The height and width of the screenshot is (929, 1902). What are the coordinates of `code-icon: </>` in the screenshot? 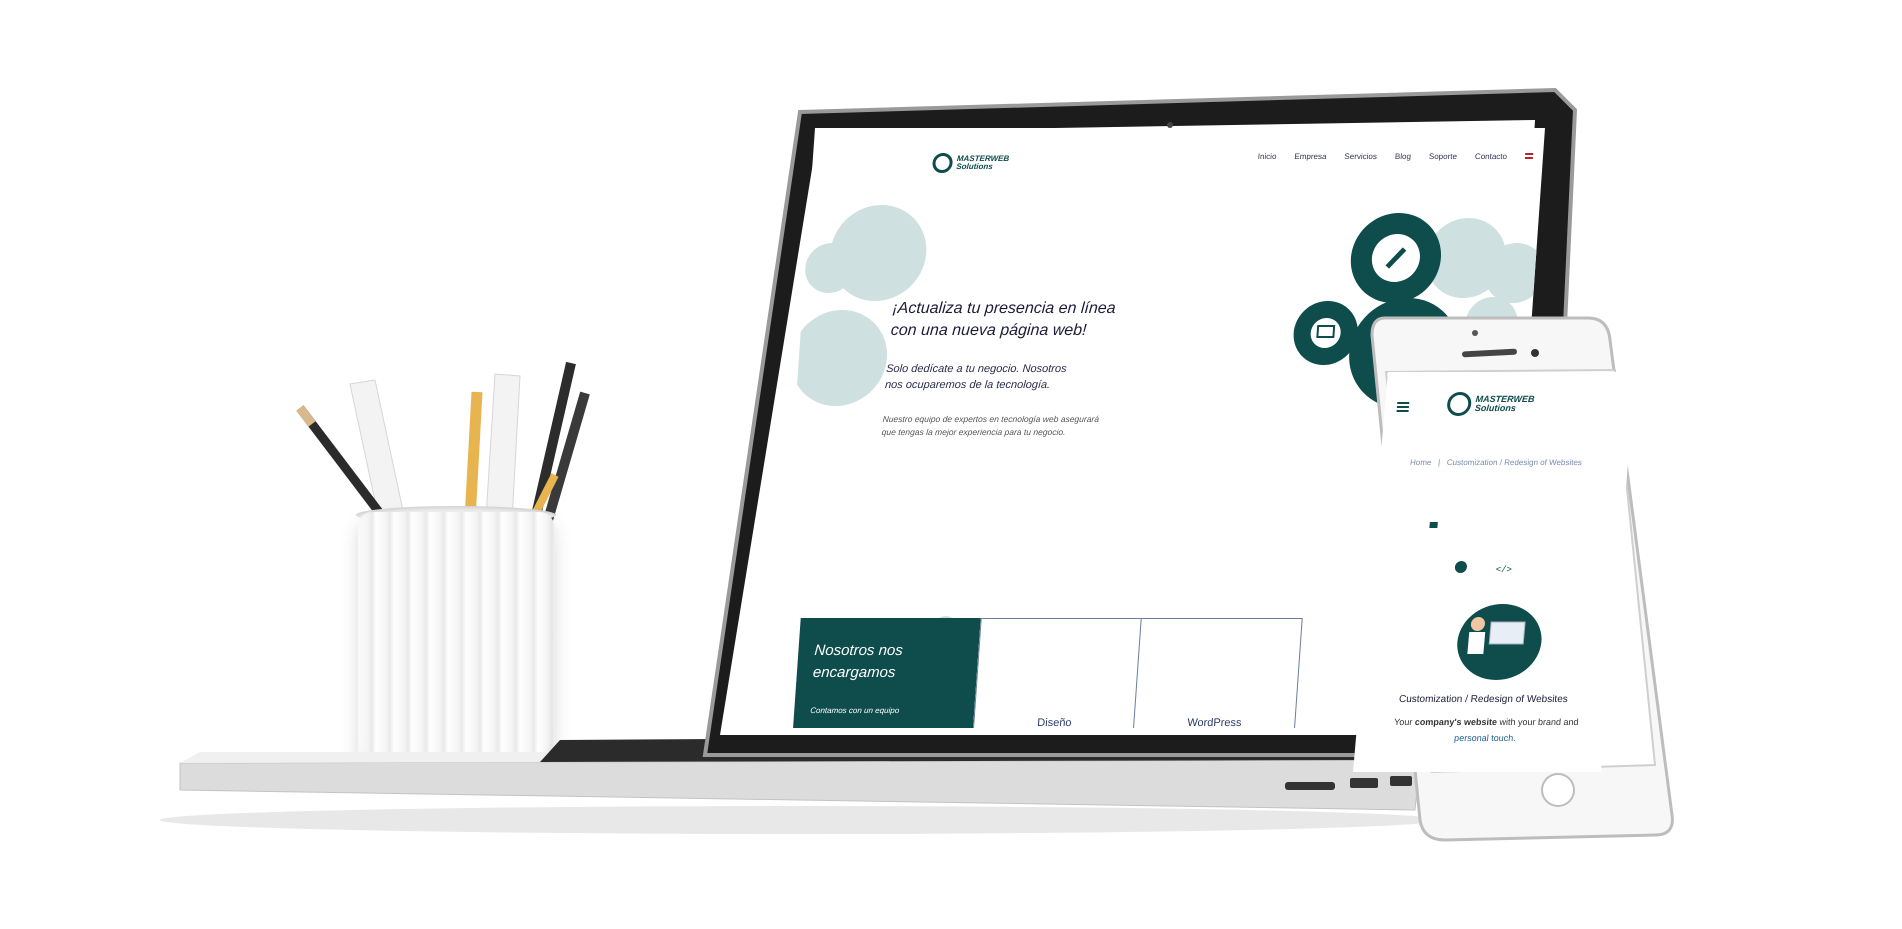 It's located at (1503, 569).